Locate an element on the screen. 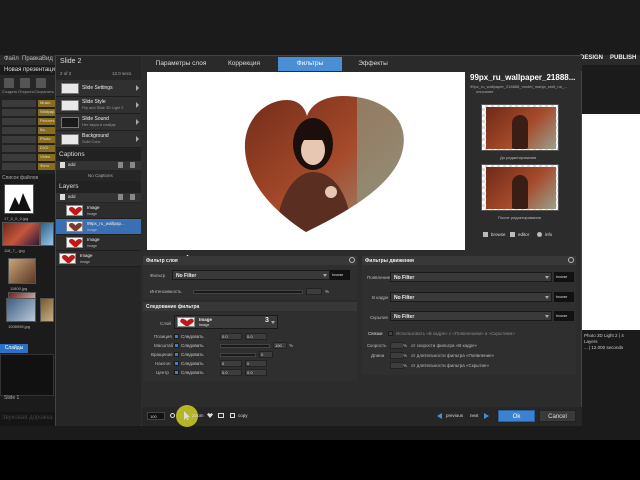 This screenshot has width=640, height=480. add-layer-button: add is located at coordinates (72, 196).